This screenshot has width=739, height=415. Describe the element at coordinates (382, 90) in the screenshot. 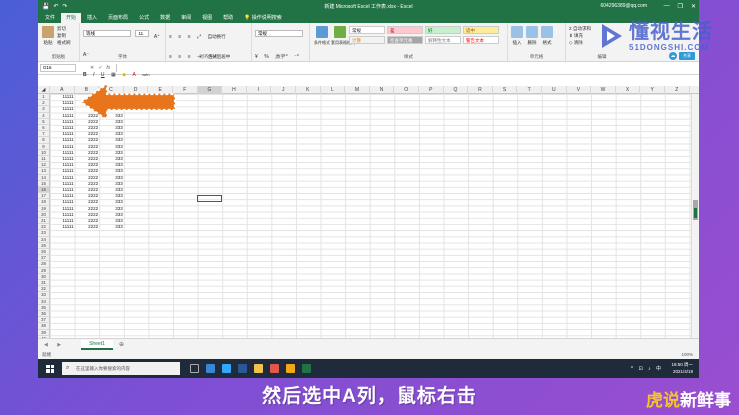

I see `column-header-n: N` at that location.